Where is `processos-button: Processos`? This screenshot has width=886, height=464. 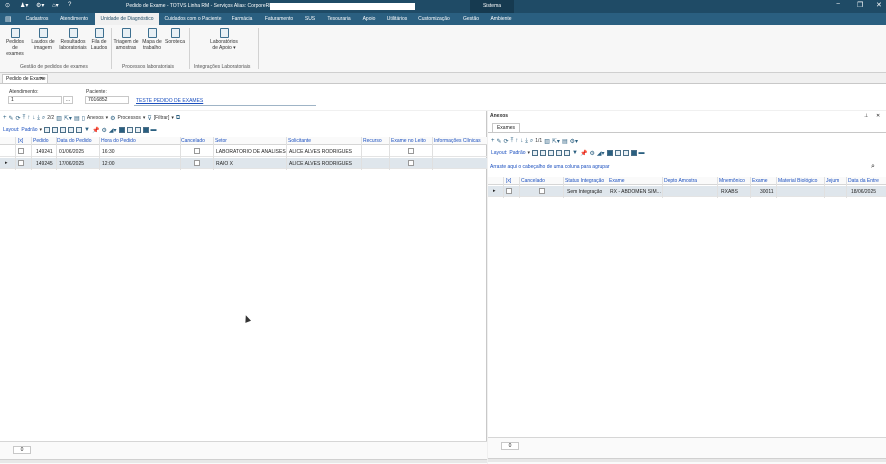
processos-button: Processos is located at coordinates (129, 118).